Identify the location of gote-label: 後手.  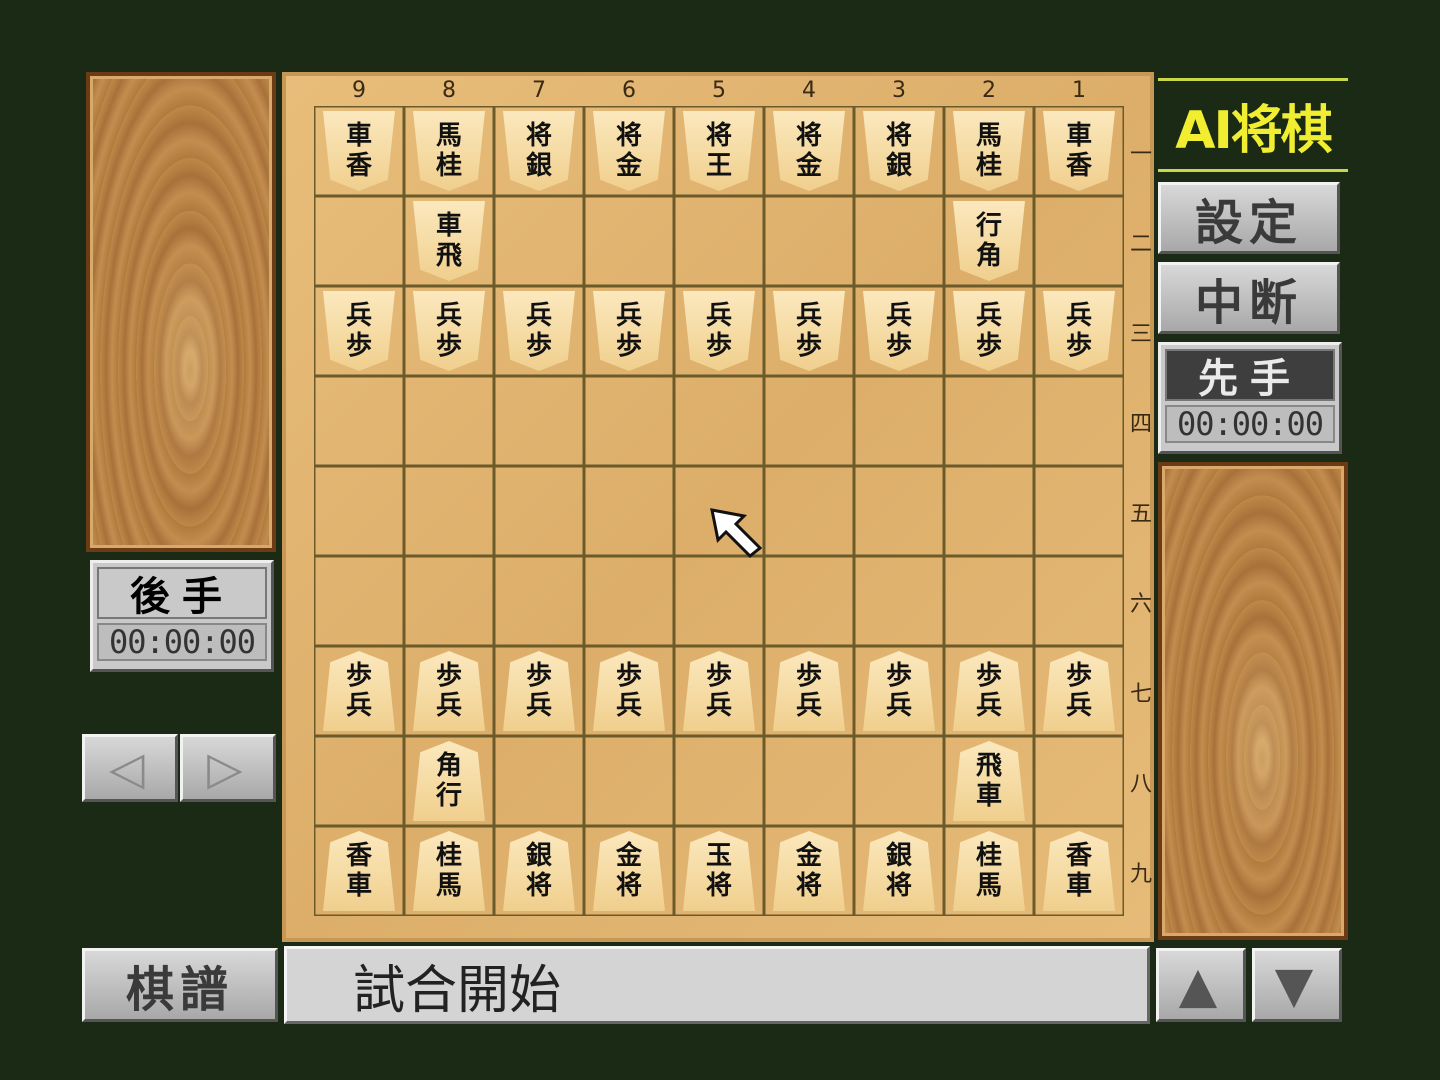
(182, 593).